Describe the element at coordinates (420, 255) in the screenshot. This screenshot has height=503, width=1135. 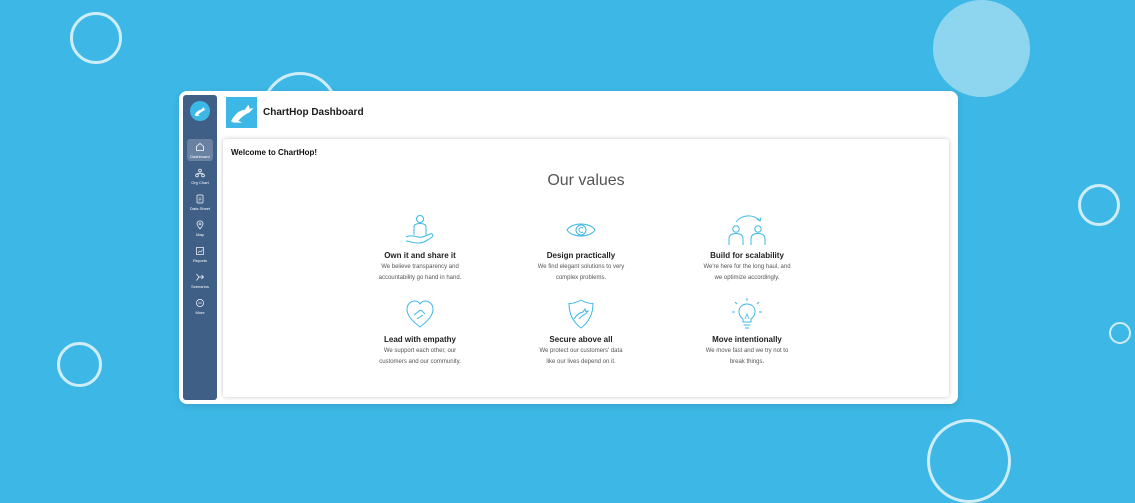
I see `value-title: Own it and share it` at that location.